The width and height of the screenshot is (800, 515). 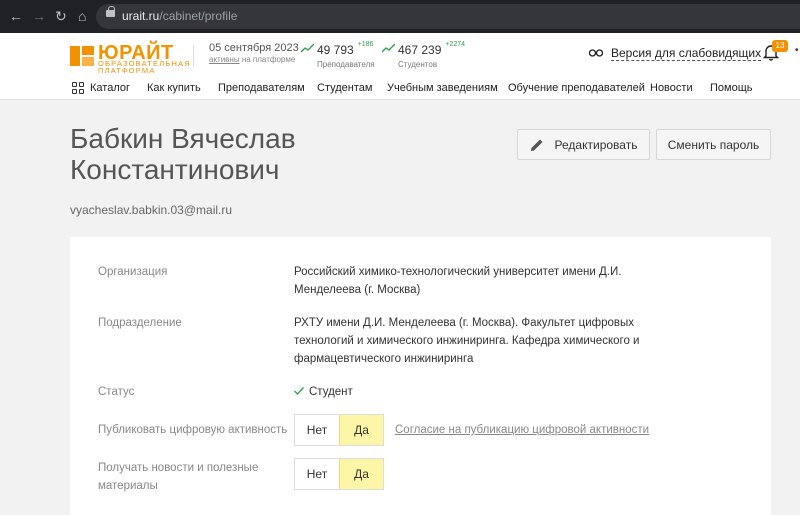 I want to click on division-label: Подразделение, so click(x=140, y=323).